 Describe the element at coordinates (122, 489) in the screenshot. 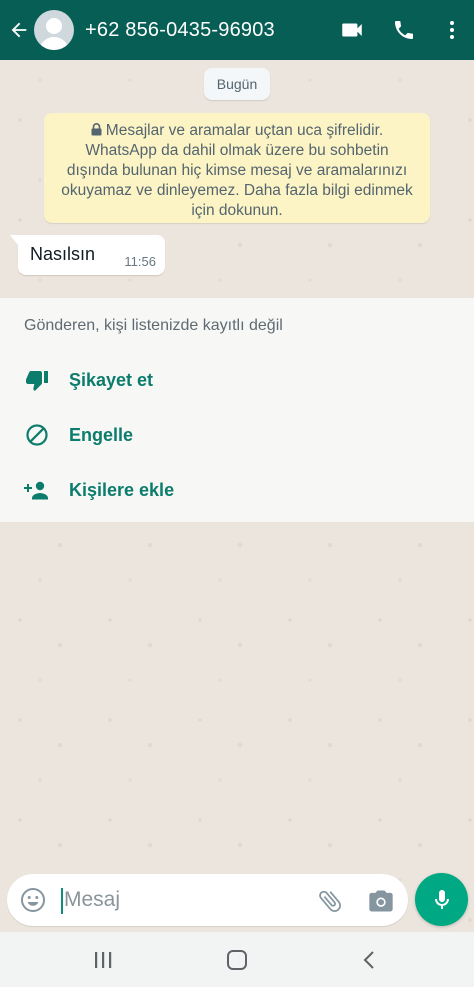

I see `add-contact-label: Kişilere ekle` at that location.